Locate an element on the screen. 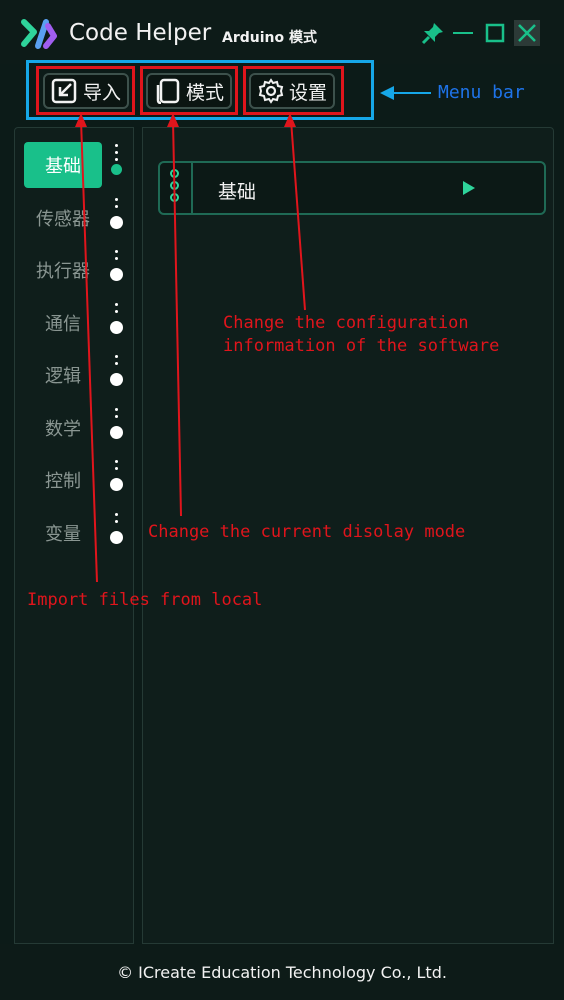 Image resolution: width=564 pixels, height=1000 pixels. settings-button: 设置 is located at coordinates (292, 91).